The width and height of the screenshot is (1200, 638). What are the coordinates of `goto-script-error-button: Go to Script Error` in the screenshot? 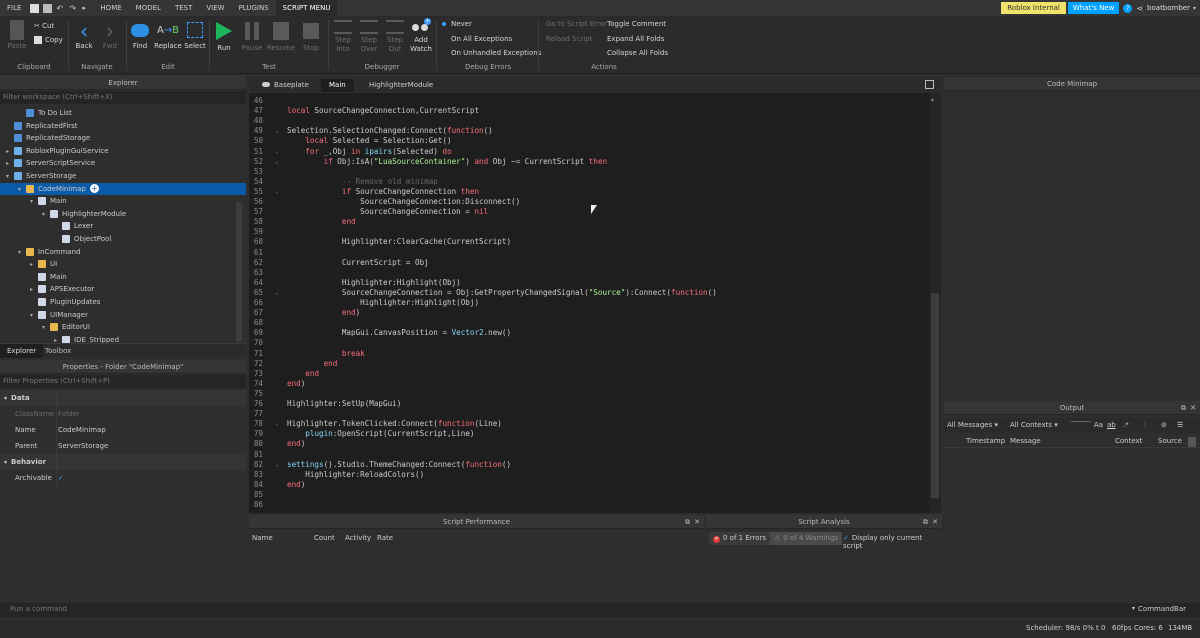 It's located at (576, 24).